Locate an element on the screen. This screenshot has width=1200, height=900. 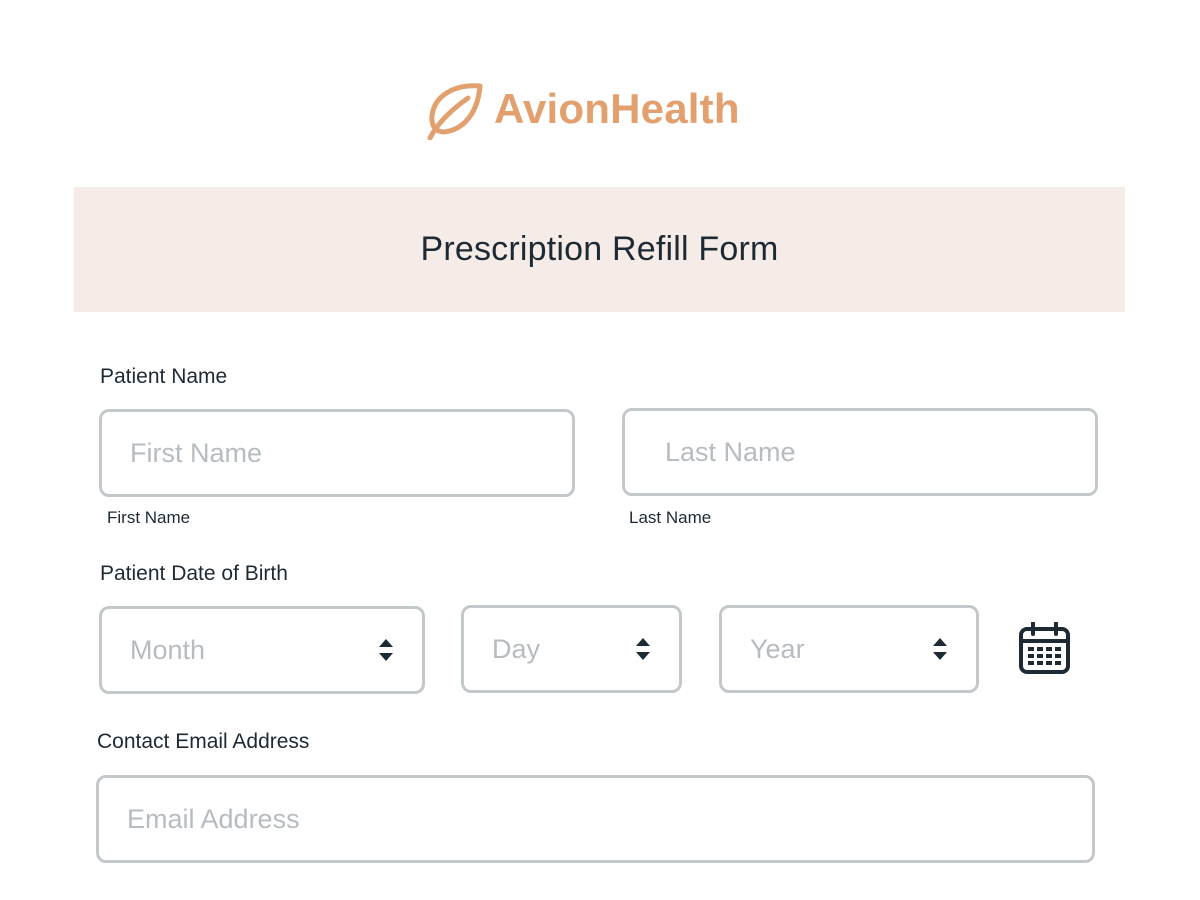
month-select: Month is located at coordinates (262, 650).